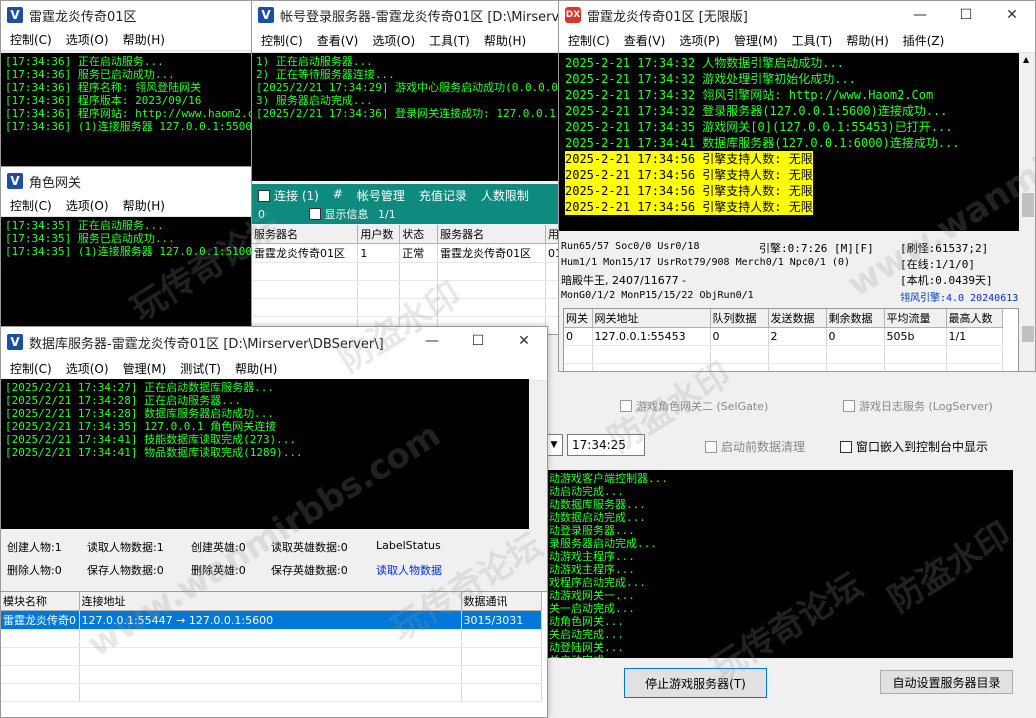  I want to click on logserver-option: 游戏日志服务 (LogServer), so click(918, 406).